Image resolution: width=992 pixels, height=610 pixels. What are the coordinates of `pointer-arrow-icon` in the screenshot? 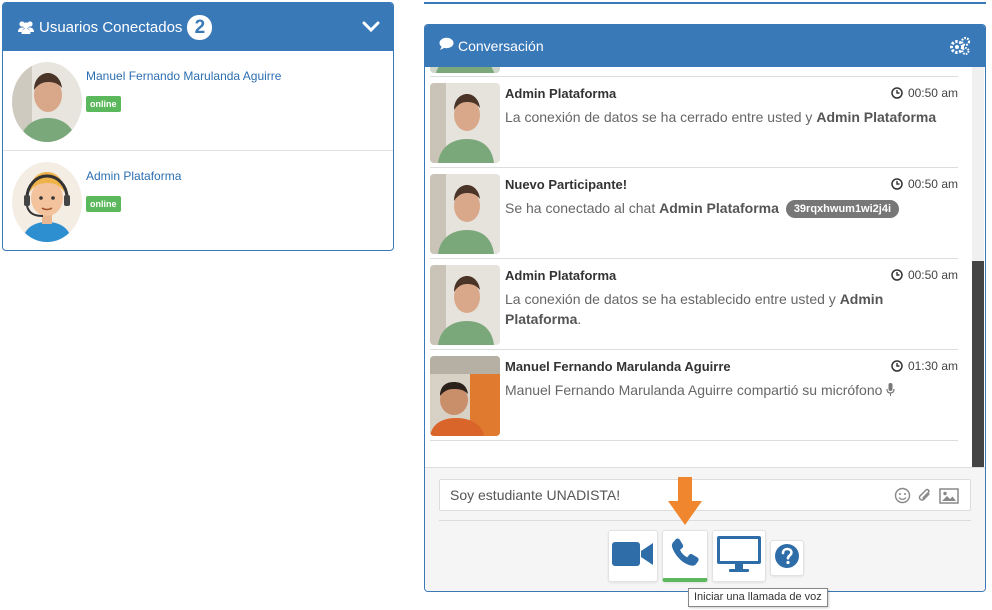 It's located at (685, 501).